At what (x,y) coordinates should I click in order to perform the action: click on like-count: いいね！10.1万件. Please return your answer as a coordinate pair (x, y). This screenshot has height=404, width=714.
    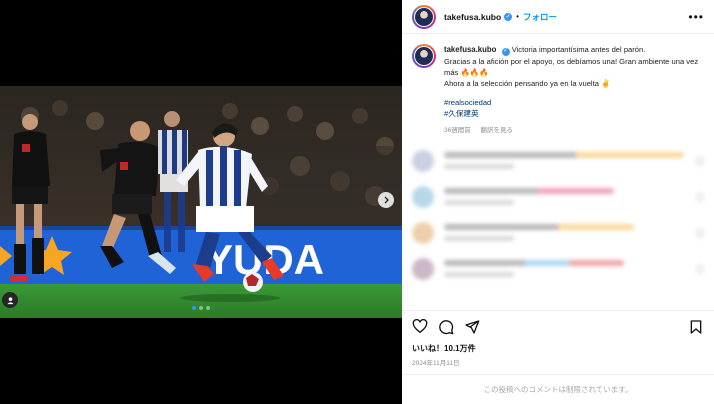
    Looking at the image, I should click on (558, 348).